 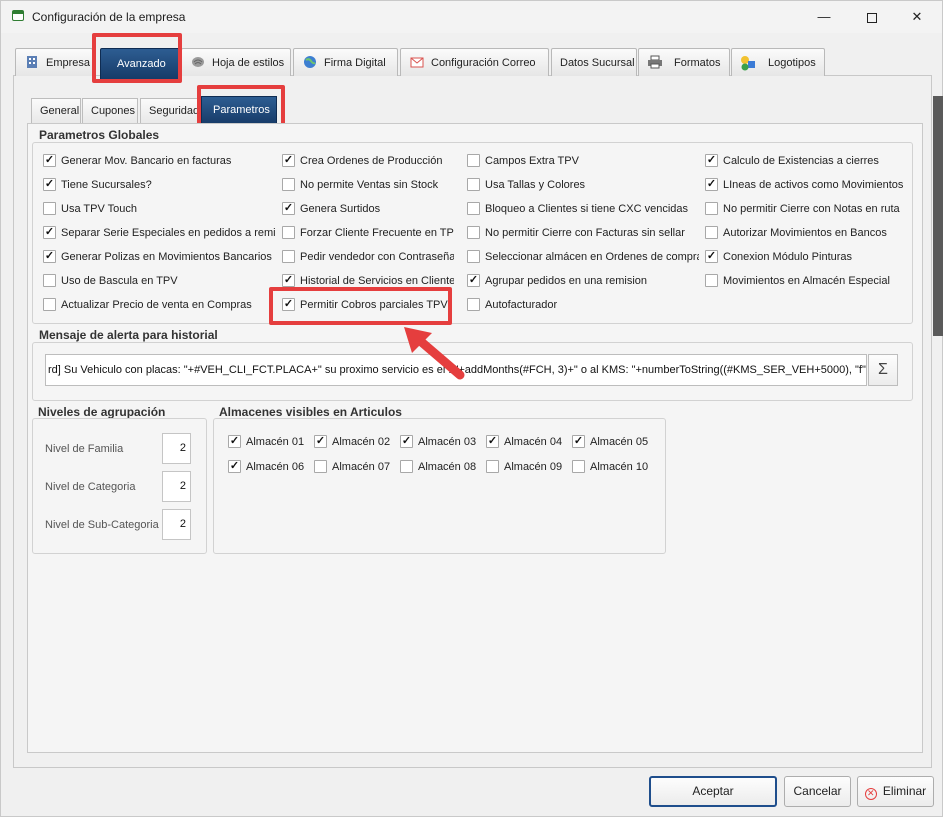 I want to click on checkbox-label: Almacén 02, so click(x=361, y=442).